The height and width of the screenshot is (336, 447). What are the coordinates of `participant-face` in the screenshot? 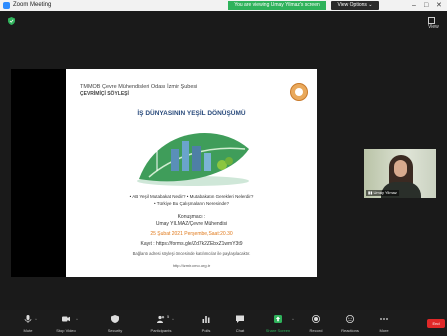 It's located at (400, 168).